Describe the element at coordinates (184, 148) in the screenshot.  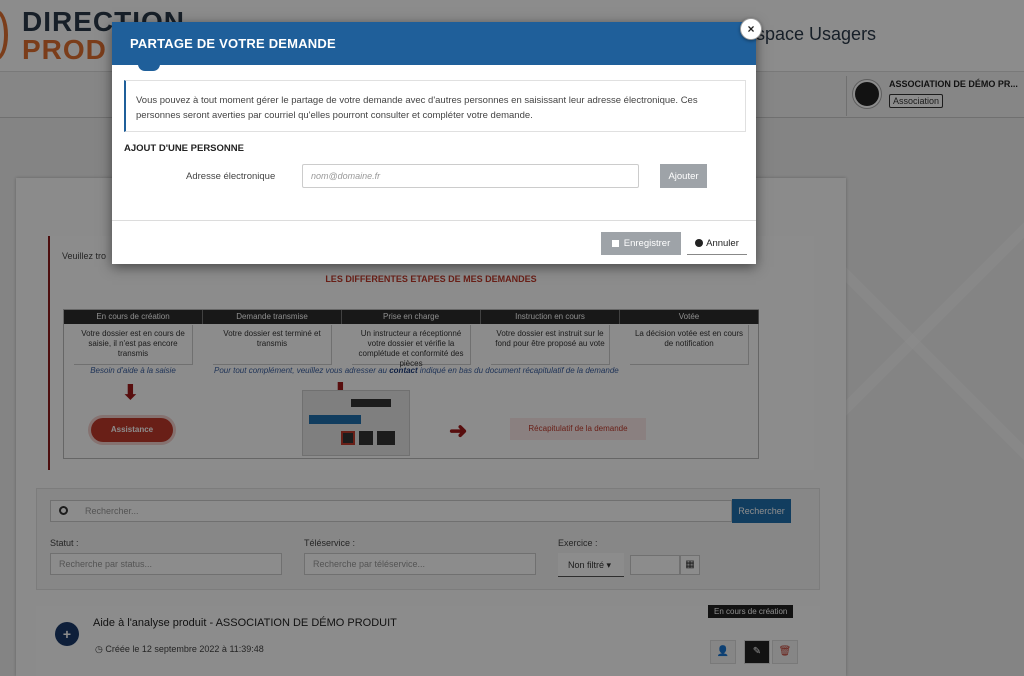
I see `add-person-title: AJOUT D'UNE PERSONNE` at that location.